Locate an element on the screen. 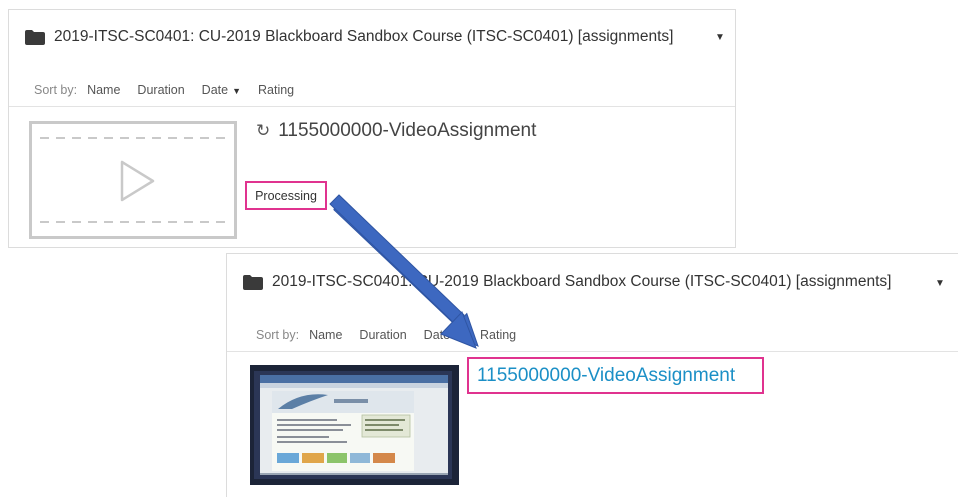 Image resolution: width=958 pixels, height=497 pixels. processing-status: Processing is located at coordinates (286, 195).